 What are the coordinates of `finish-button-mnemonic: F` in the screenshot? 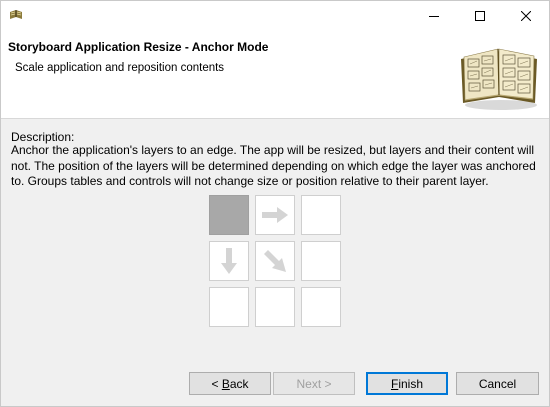 It's located at (394, 383).